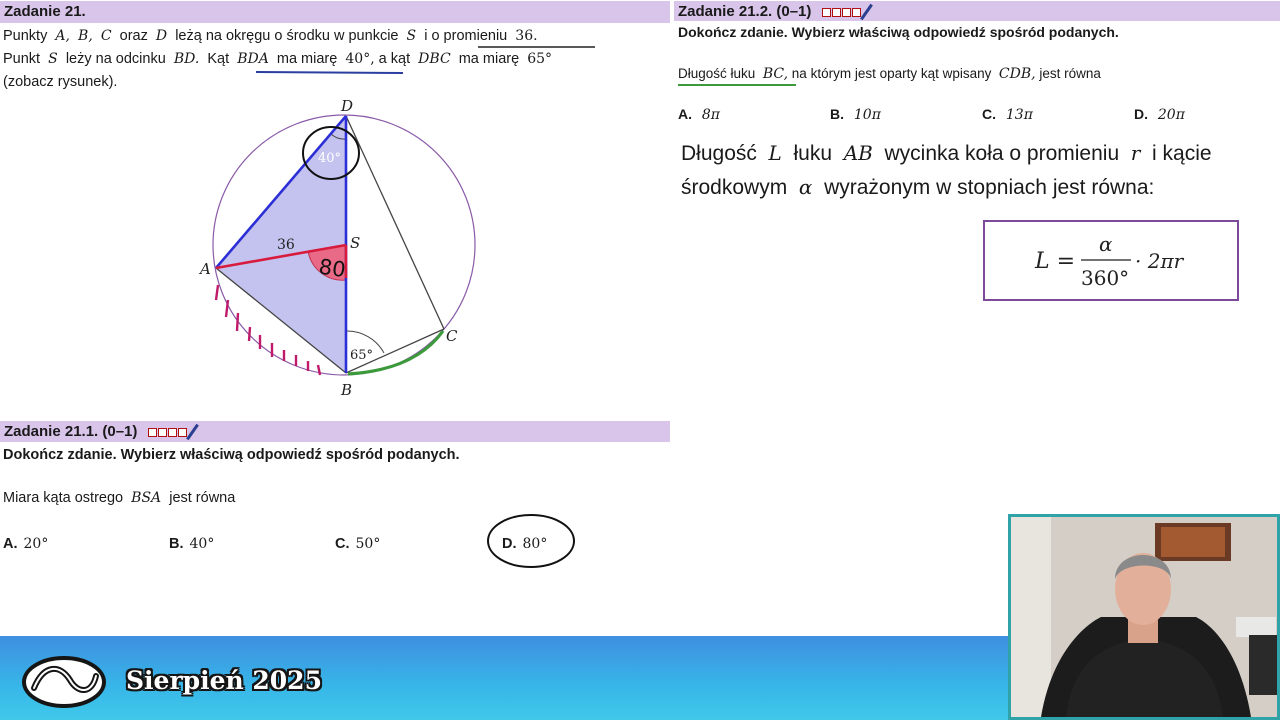 This screenshot has width=1280, height=720. Describe the element at coordinates (425, 60) in the screenshot. I see `text-annotations` at that location.